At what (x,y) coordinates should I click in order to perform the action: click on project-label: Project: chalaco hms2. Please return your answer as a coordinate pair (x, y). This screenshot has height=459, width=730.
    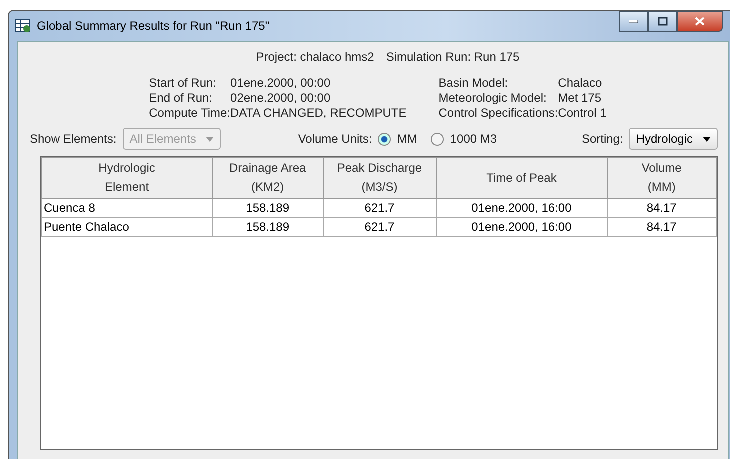
    Looking at the image, I should click on (315, 57).